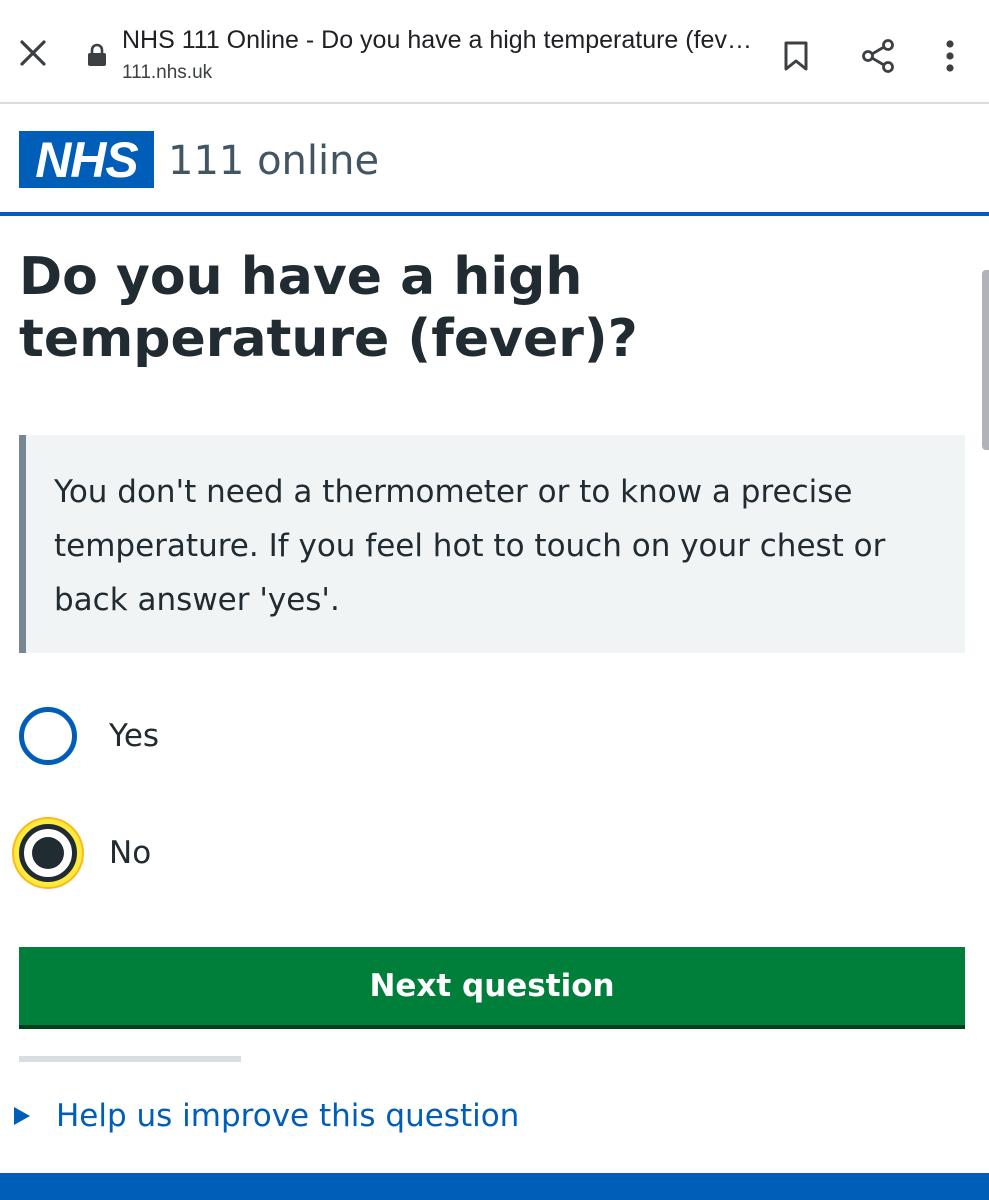 This screenshot has height=1200, width=989. I want to click on browser-url: 111.nhs.uk, so click(167, 73).